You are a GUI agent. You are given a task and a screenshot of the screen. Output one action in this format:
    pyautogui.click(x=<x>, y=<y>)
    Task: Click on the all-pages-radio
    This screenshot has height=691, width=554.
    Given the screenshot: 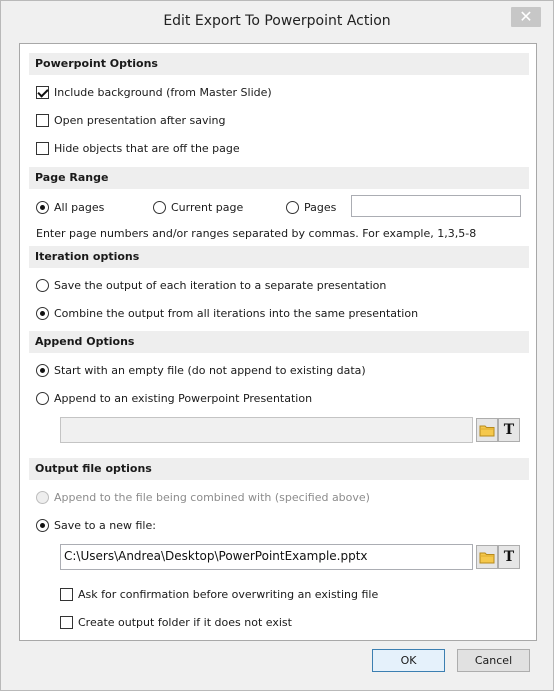 What is the action you would take?
    pyautogui.click(x=42, y=207)
    